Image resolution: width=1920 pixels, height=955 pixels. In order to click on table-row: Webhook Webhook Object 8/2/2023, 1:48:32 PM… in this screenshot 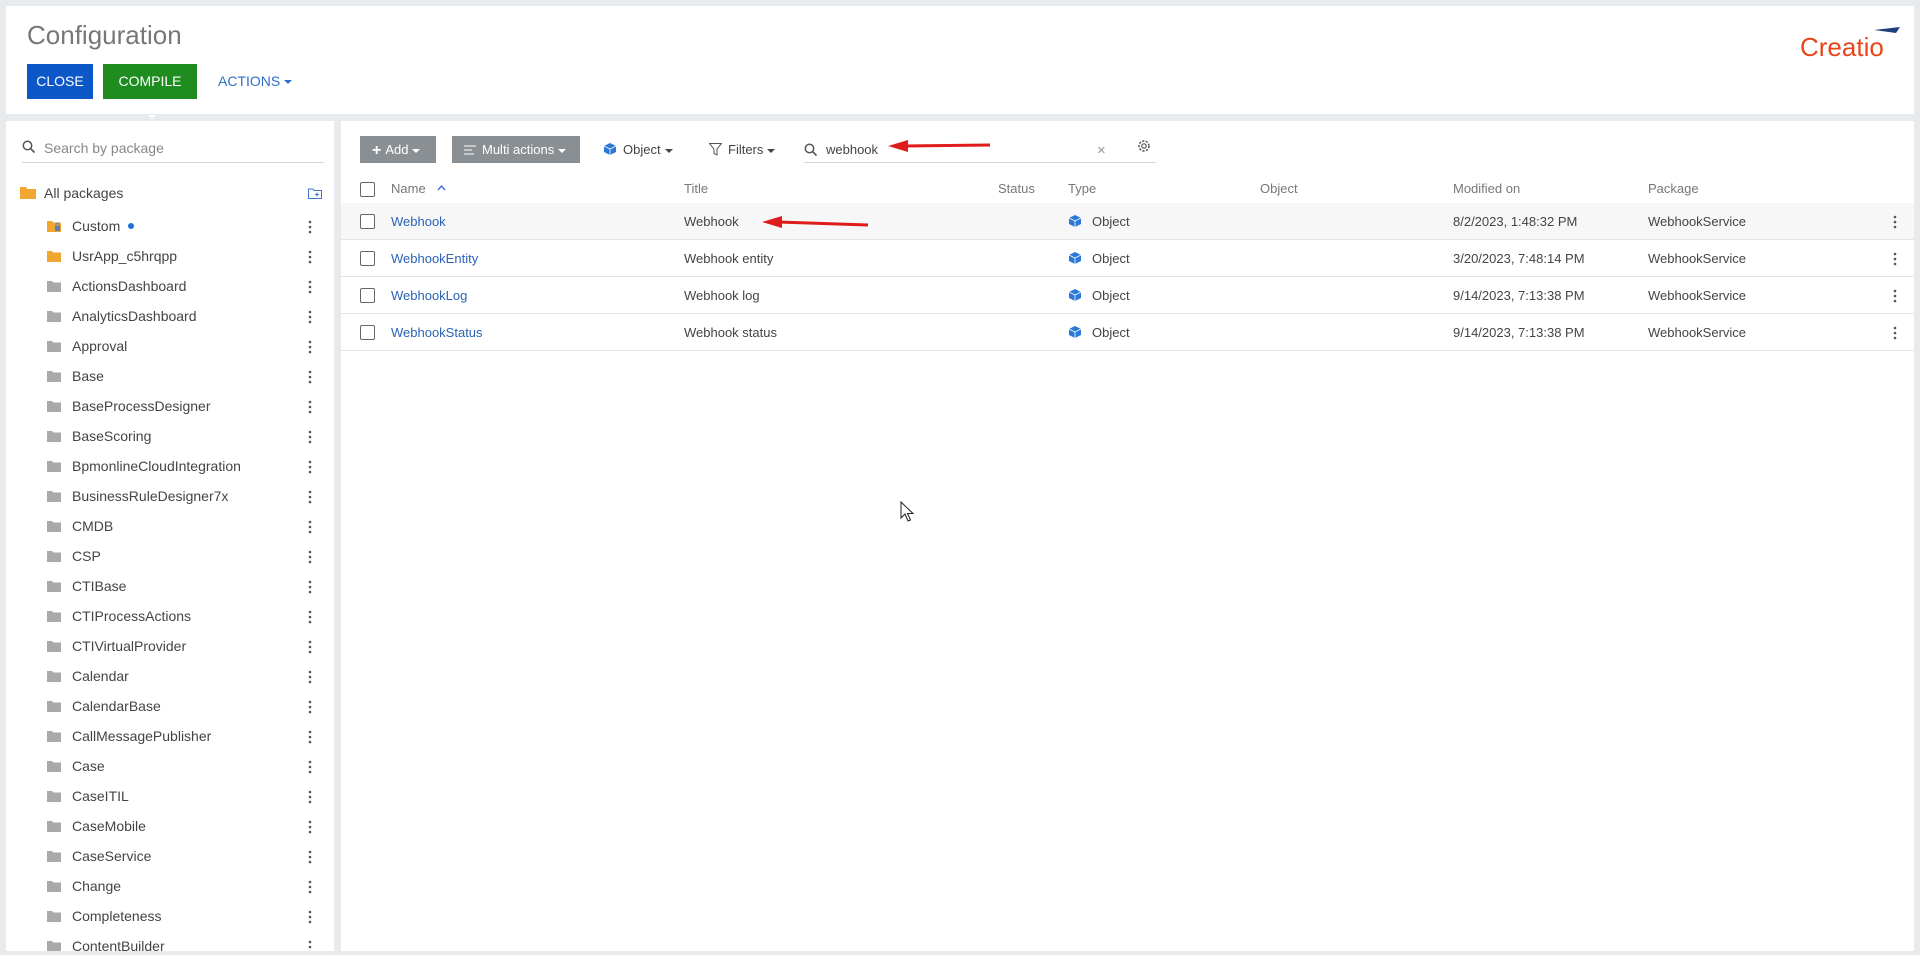, I will do `click(1127, 221)`.